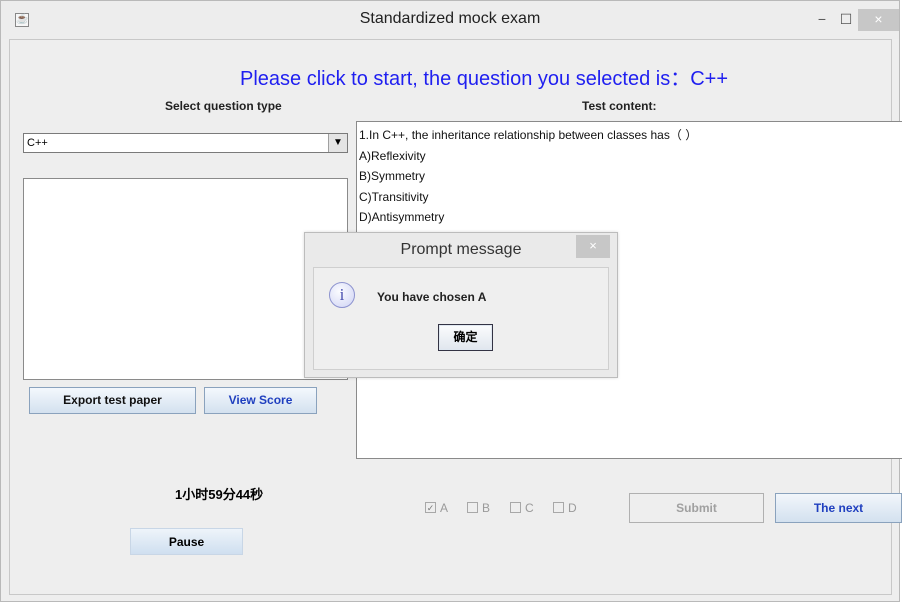 The width and height of the screenshot is (902, 604). What do you see at coordinates (565, 507) in the screenshot?
I see `answer-checkbox-d: D` at bounding box center [565, 507].